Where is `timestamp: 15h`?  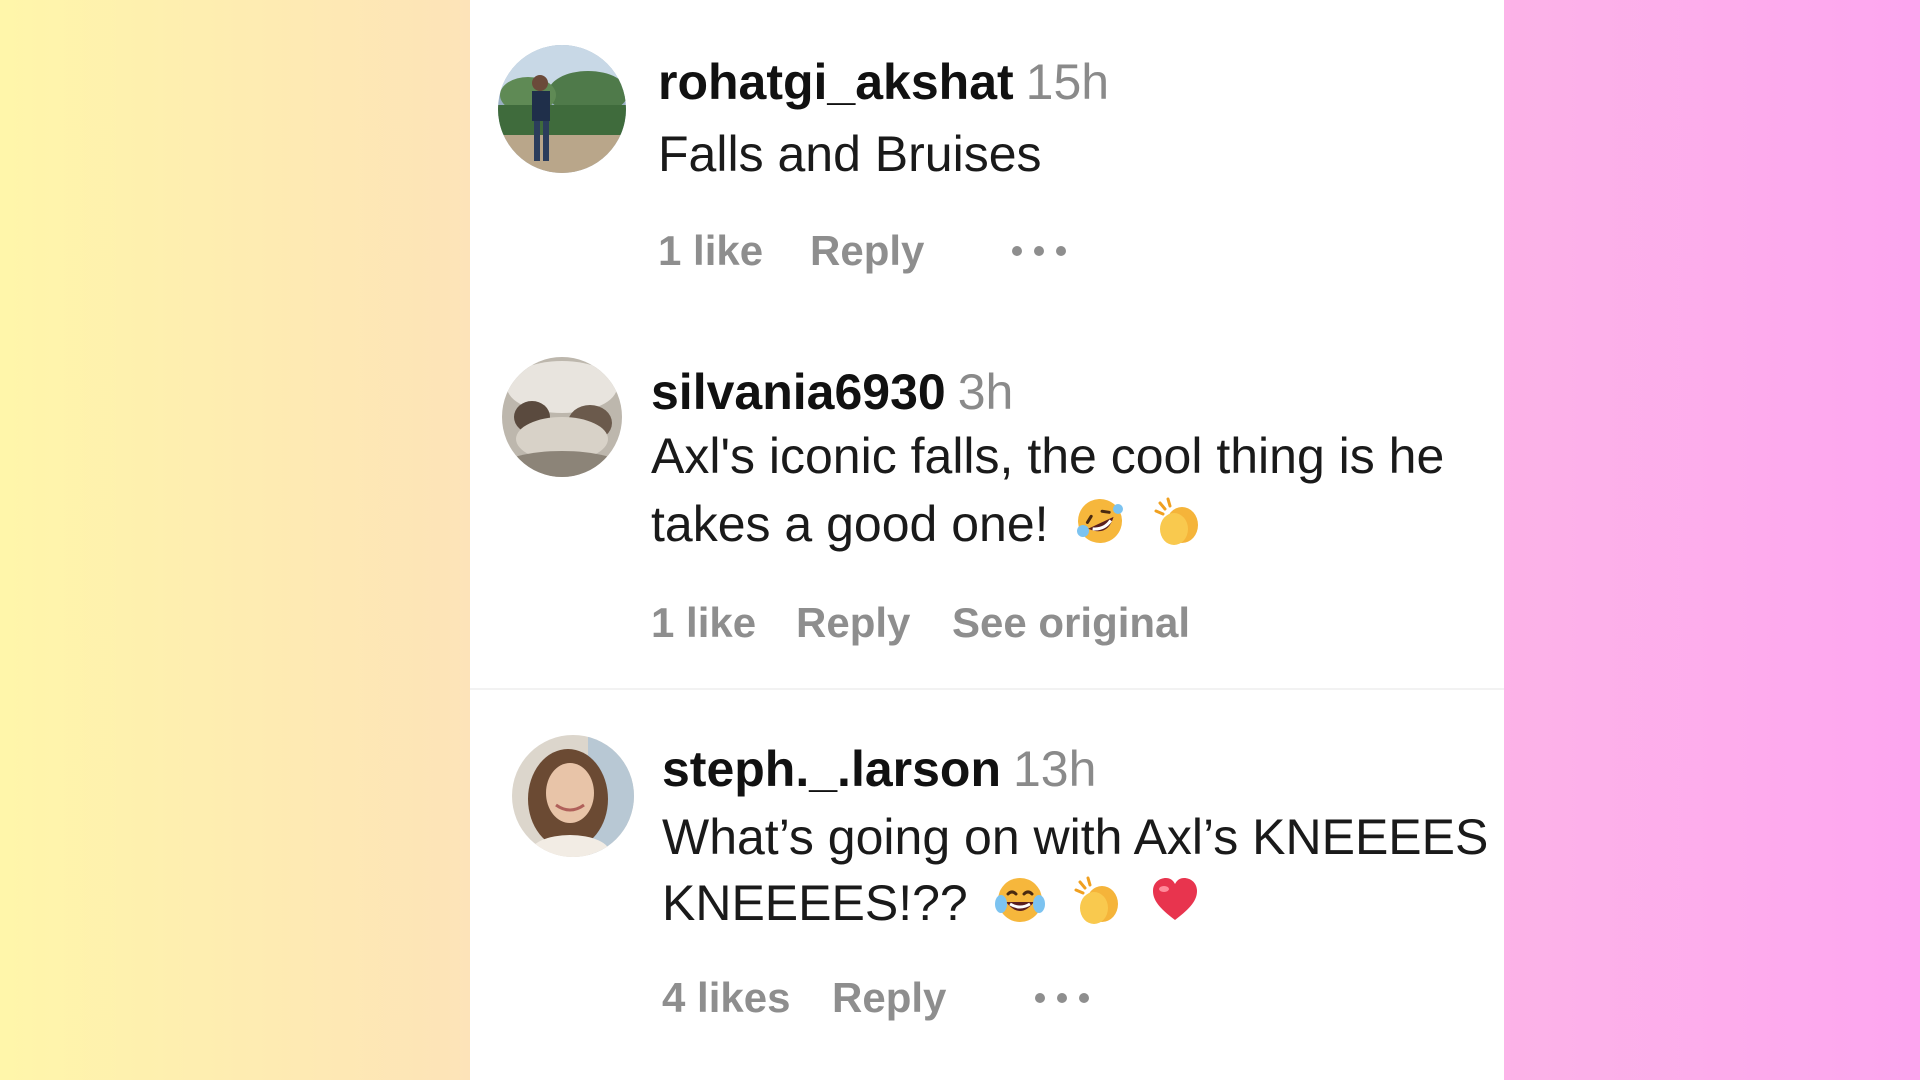 timestamp: 15h is located at coordinates (1067, 82).